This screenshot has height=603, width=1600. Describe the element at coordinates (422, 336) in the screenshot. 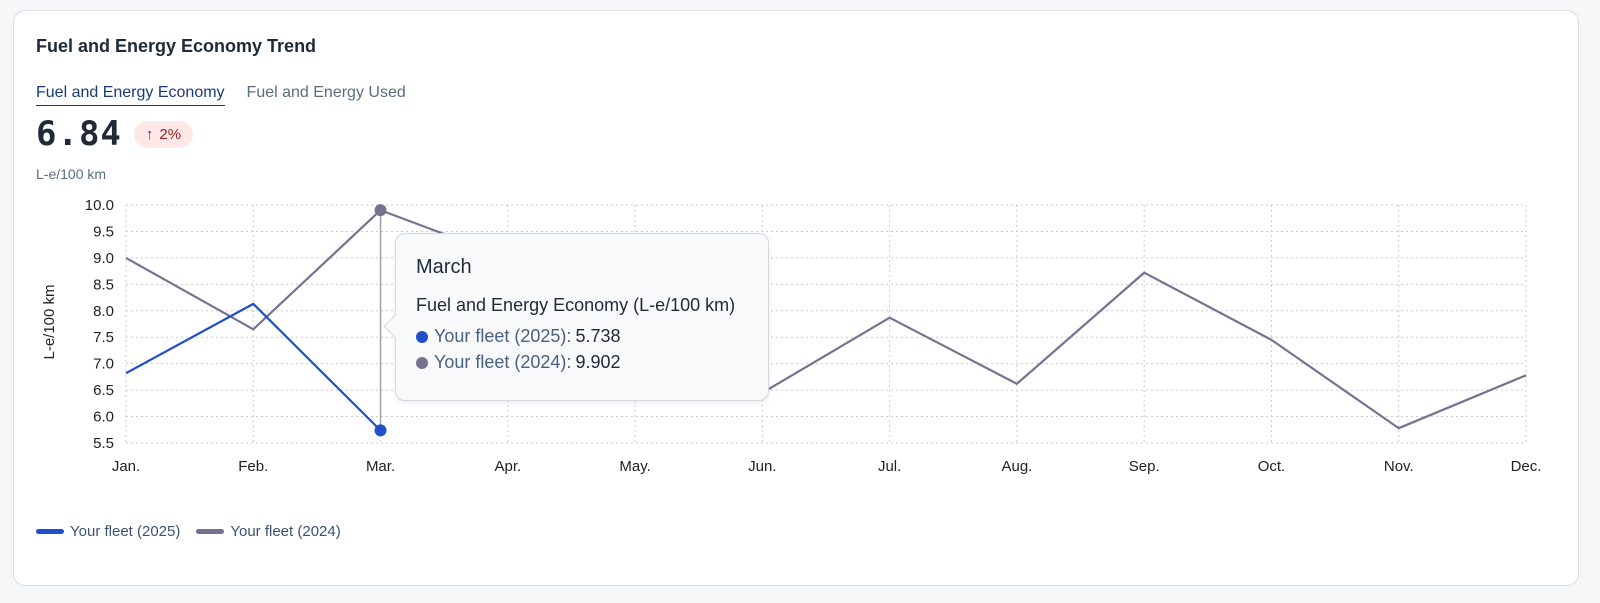

I see `series-2025-dot-icon` at that location.